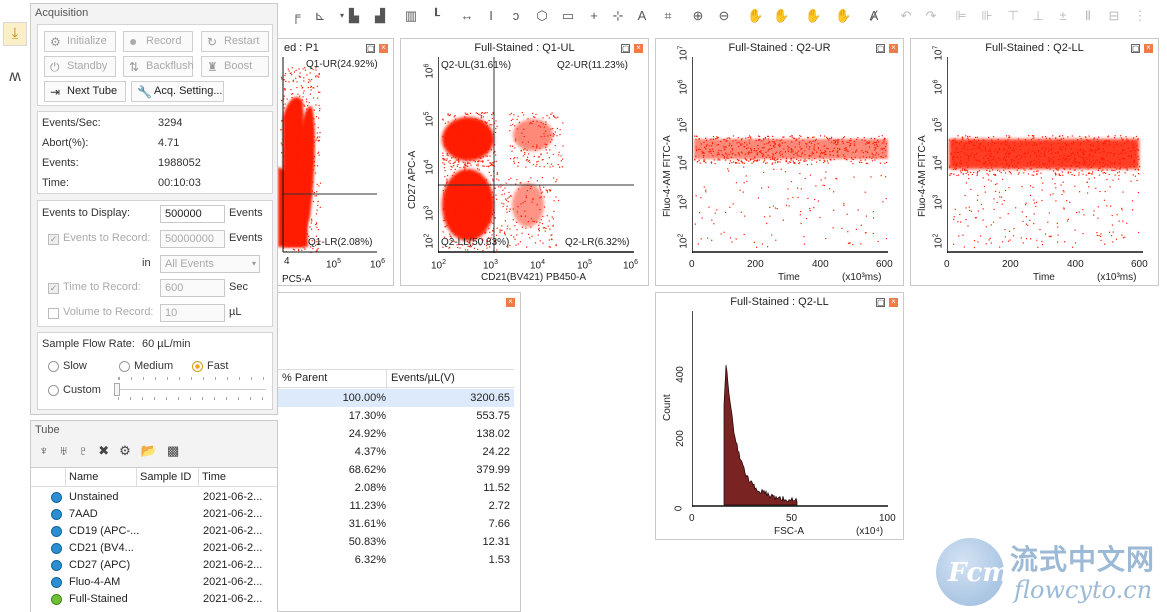 Image resolution: width=1167 pixels, height=612 pixels. What do you see at coordinates (516, 16) in the screenshot?
I see `lasso-gate-icon: ↄ` at bounding box center [516, 16].